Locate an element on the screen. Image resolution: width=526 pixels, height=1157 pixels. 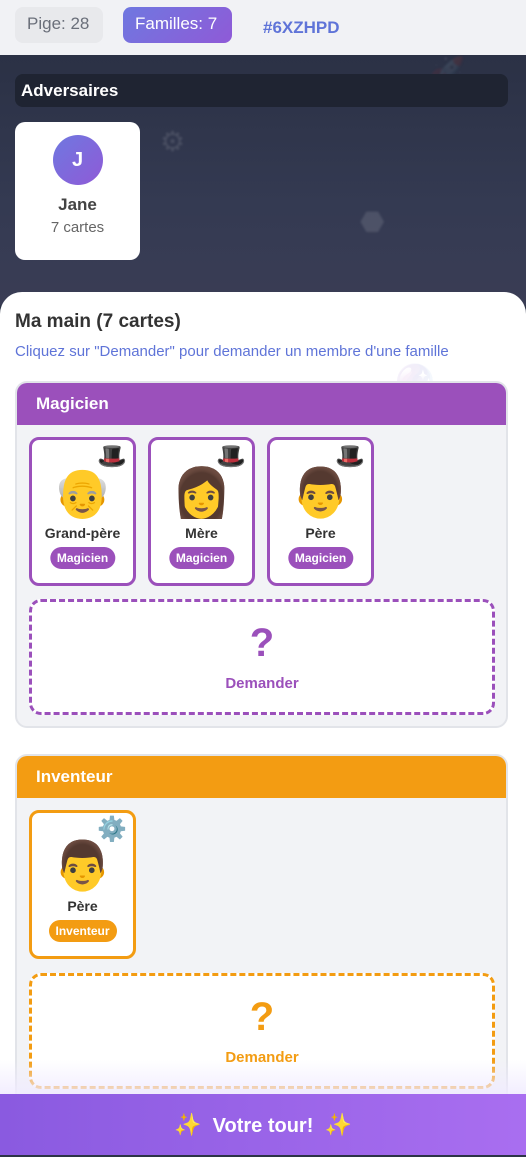
background-decoration: ⬣ is located at coordinates (372, 221).